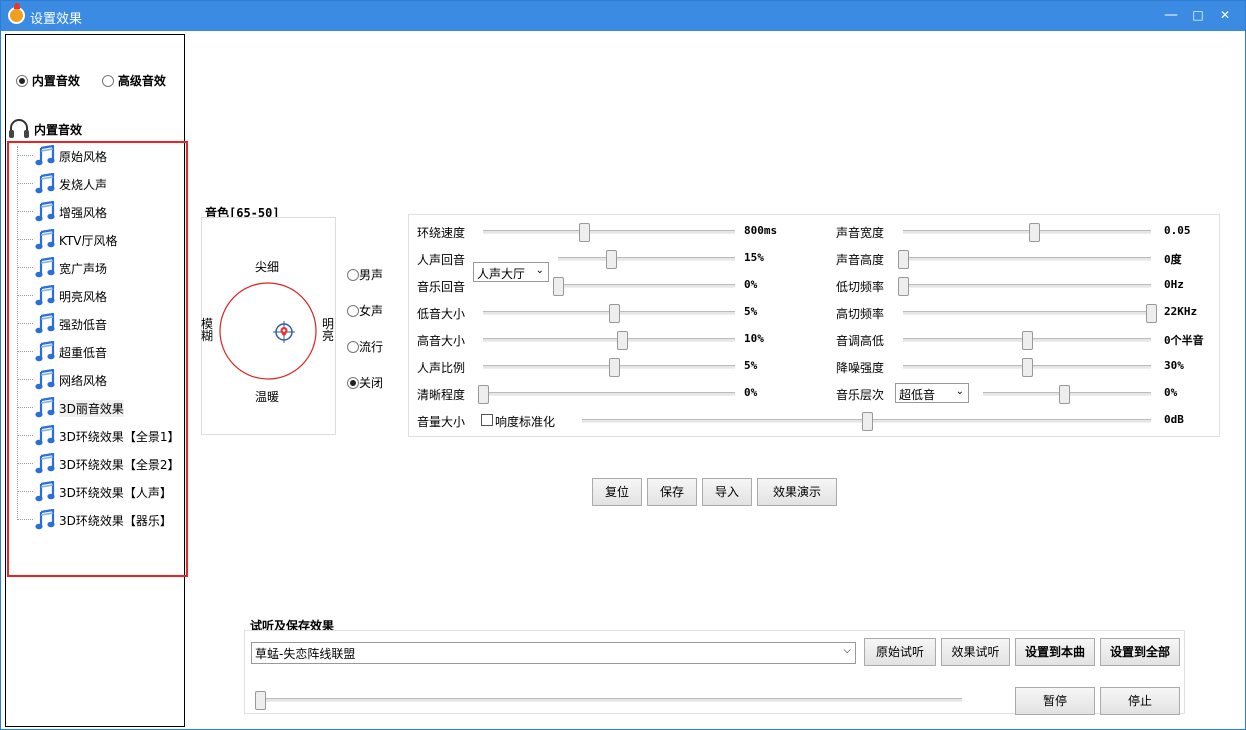 This screenshot has width=1246, height=730. I want to click on builtin-mode-radio: 内置音效, so click(48, 80).